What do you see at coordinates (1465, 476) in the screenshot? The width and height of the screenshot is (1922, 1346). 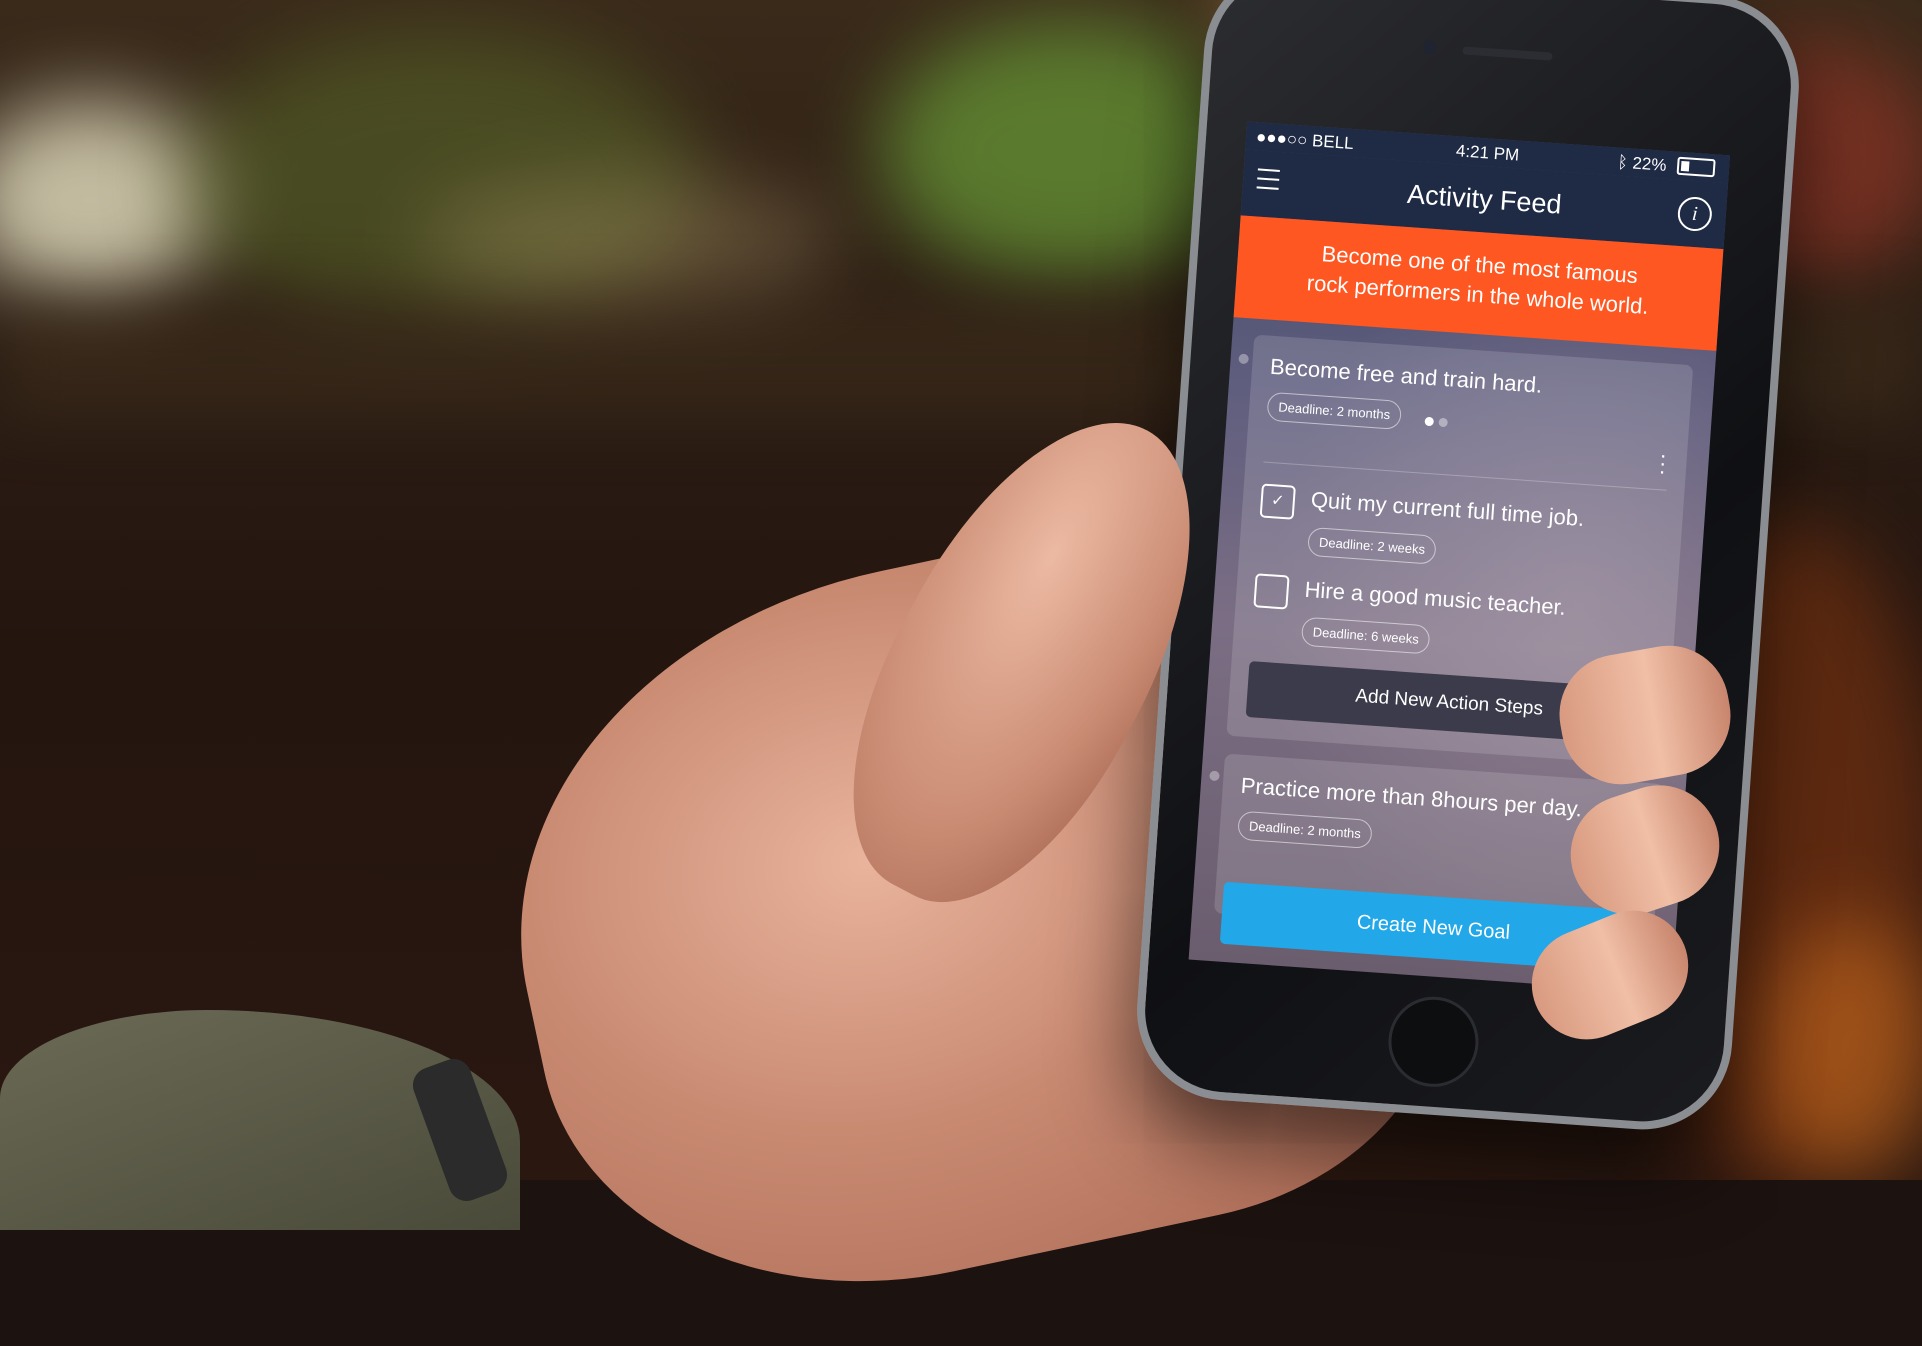 I see `divider` at bounding box center [1465, 476].